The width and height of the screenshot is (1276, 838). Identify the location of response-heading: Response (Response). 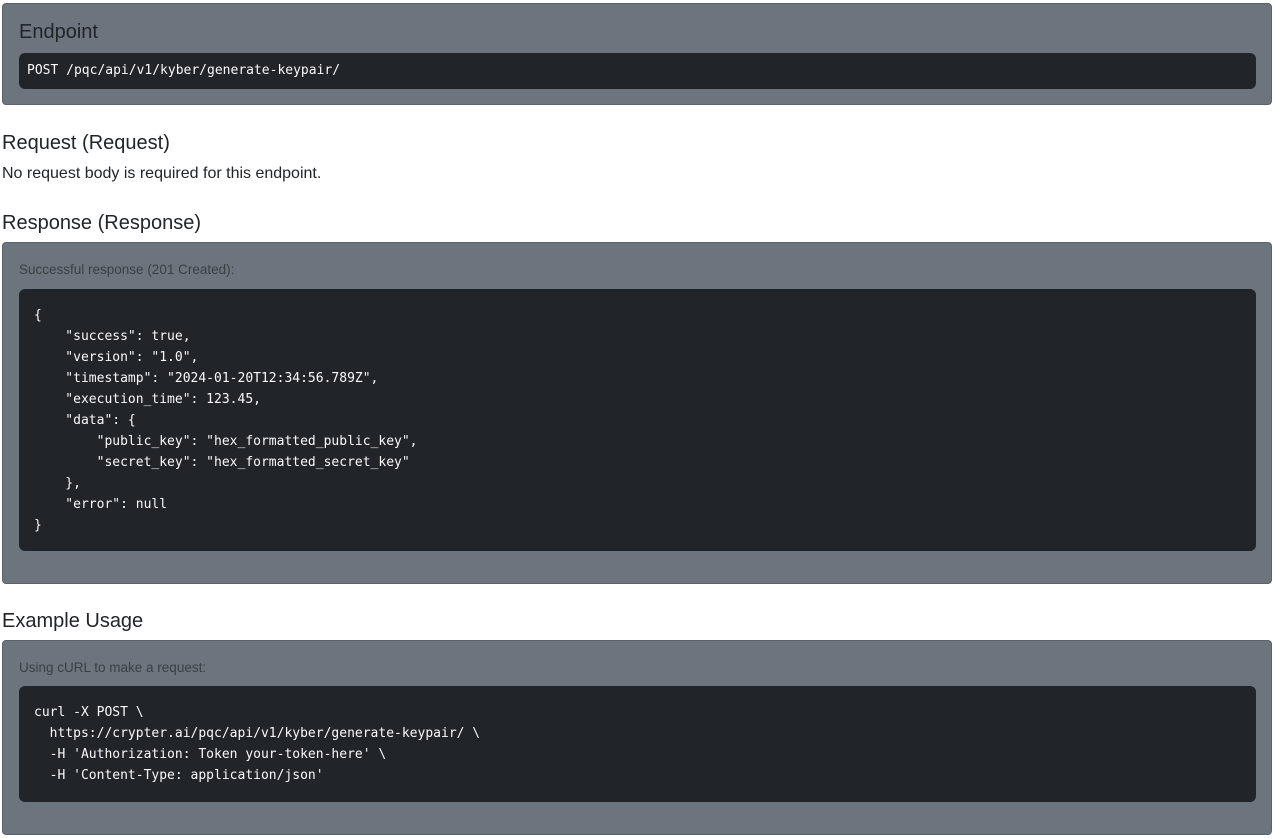
(101, 223).